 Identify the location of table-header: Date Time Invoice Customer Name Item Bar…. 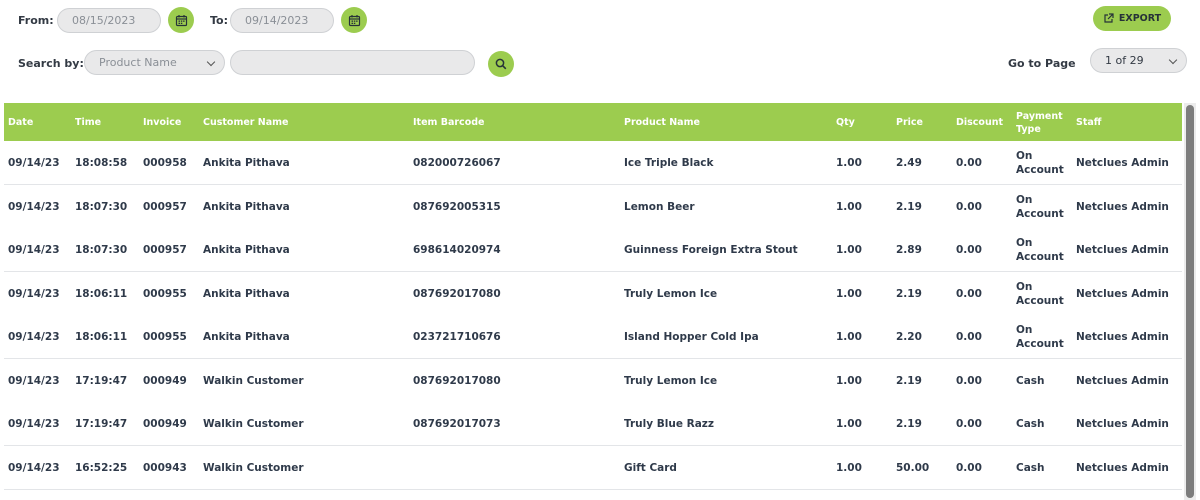
(593, 122).